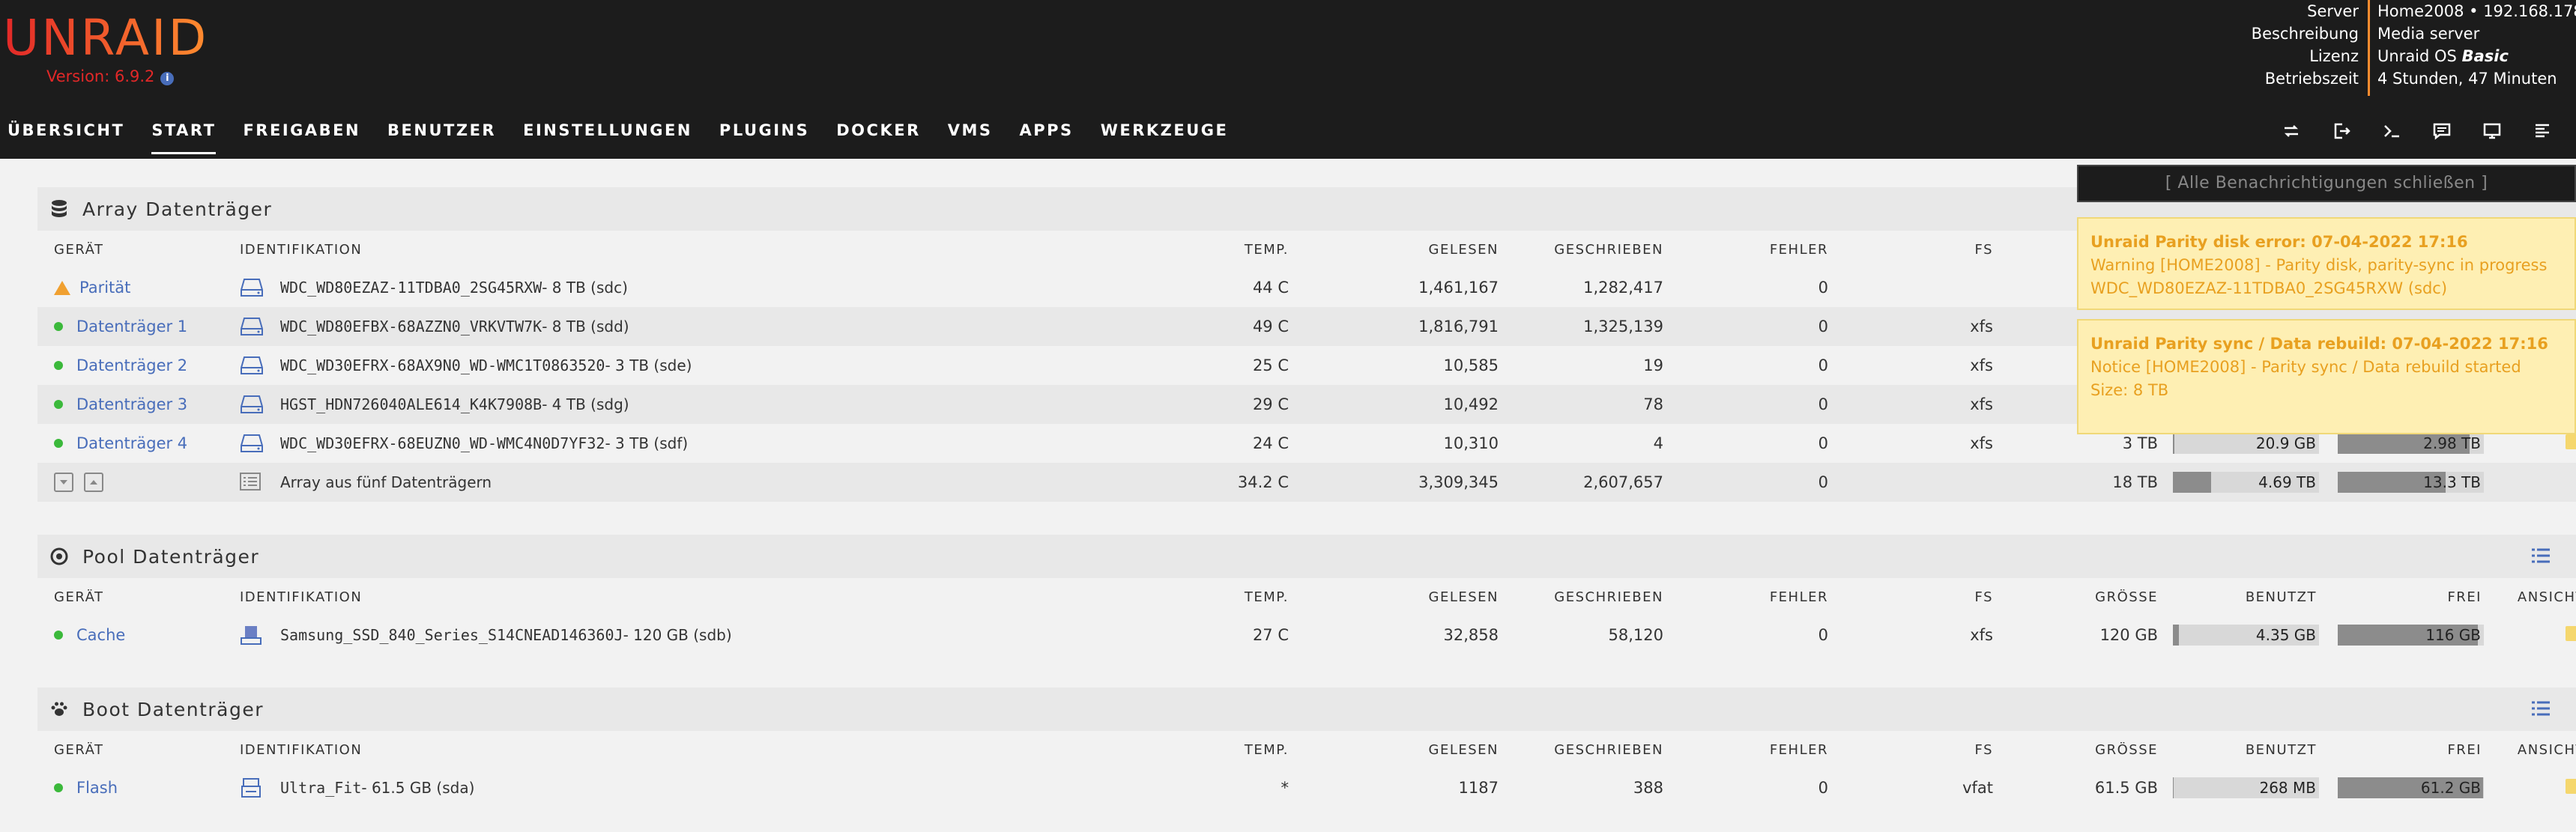 This screenshot has height=832, width=2576. Describe the element at coordinates (1458, 326) in the screenshot. I see `read-cell: 1,816,791` at that location.